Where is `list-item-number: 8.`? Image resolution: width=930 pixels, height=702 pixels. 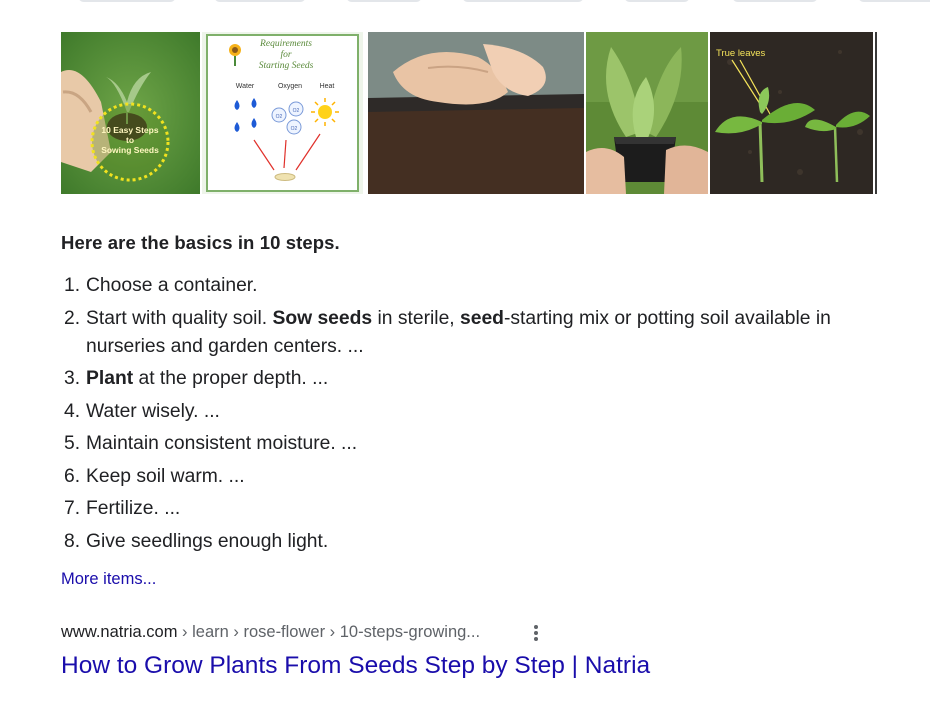 list-item-number: 8. is located at coordinates (72, 541).